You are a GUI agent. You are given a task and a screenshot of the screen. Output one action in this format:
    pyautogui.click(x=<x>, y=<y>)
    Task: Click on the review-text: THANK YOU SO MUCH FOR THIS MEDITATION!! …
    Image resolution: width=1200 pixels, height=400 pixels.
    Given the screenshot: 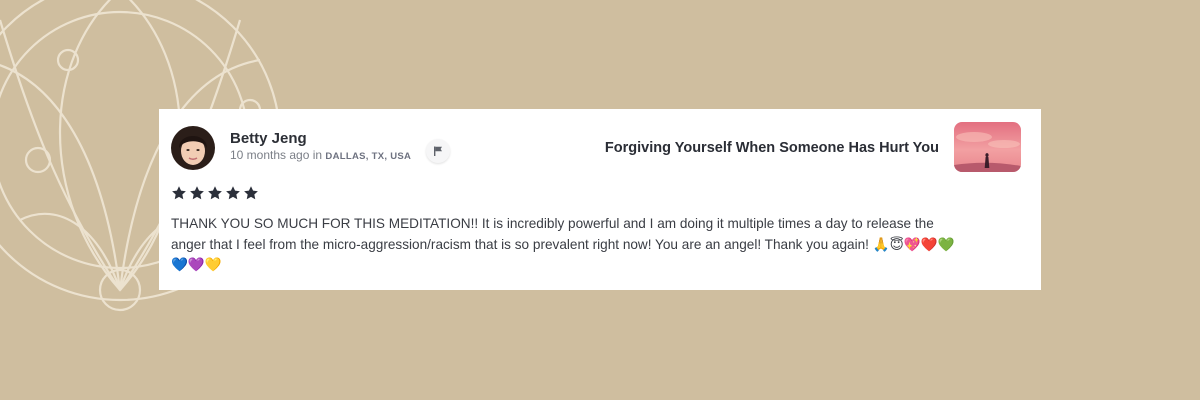 What is the action you would take?
    pyautogui.click(x=563, y=244)
    